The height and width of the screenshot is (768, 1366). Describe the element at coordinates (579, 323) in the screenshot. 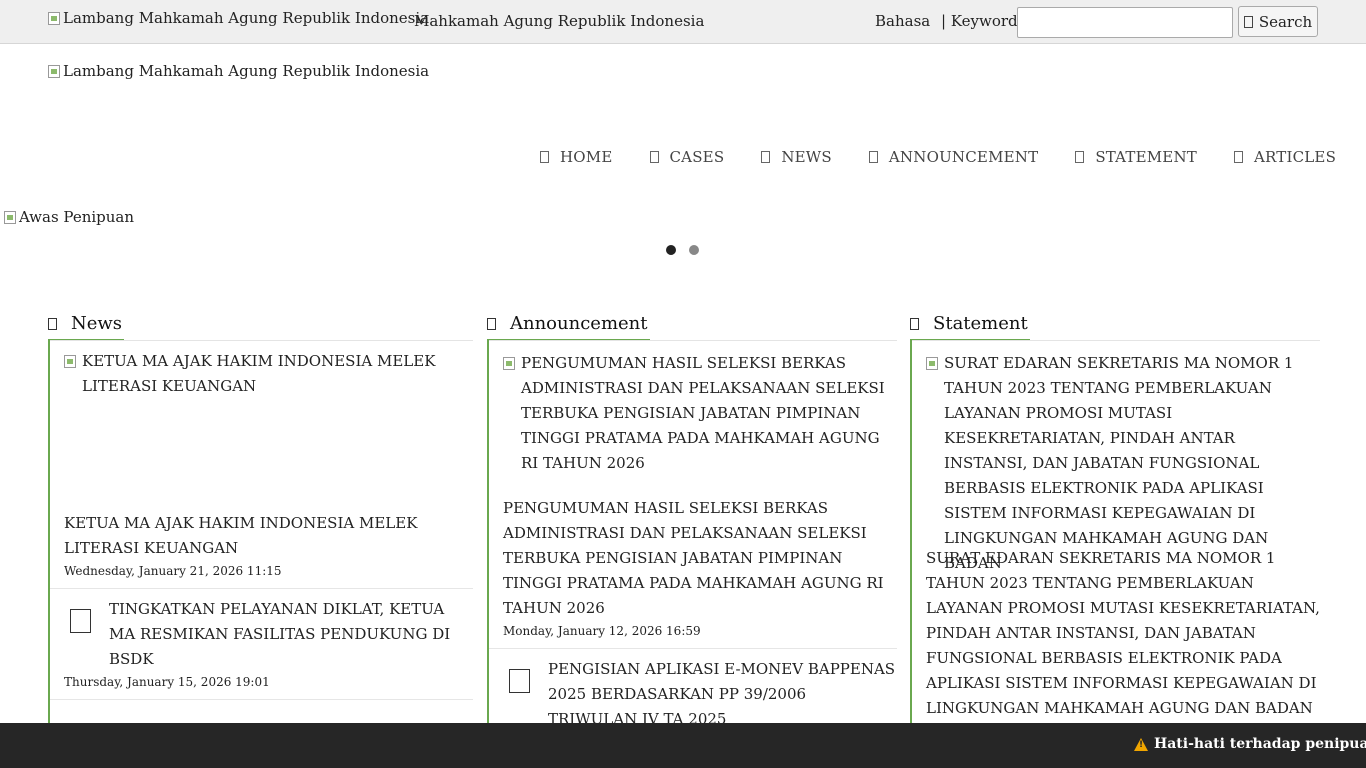

I see `announcement-heading-label: Announcement` at that location.